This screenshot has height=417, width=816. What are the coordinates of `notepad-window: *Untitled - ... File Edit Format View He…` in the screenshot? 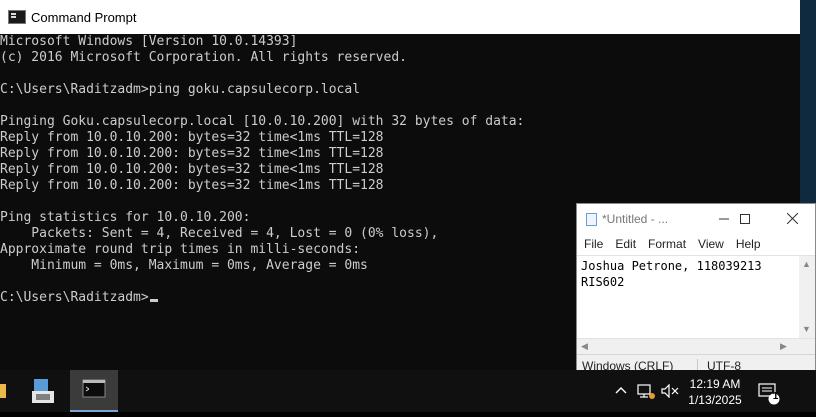 It's located at (696, 289).